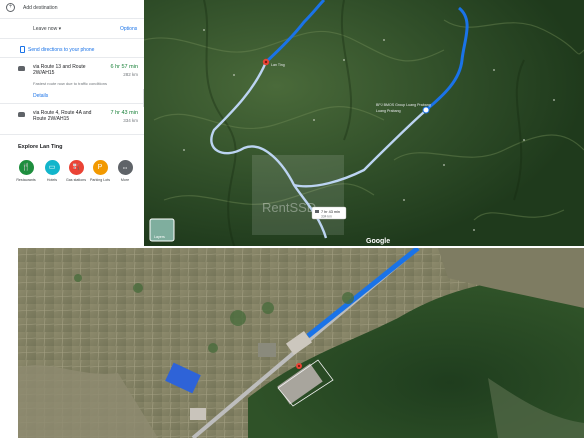 The image size is (584, 438). Describe the element at coordinates (378, 241) in the screenshot. I see `google-logo: Google` at that location.